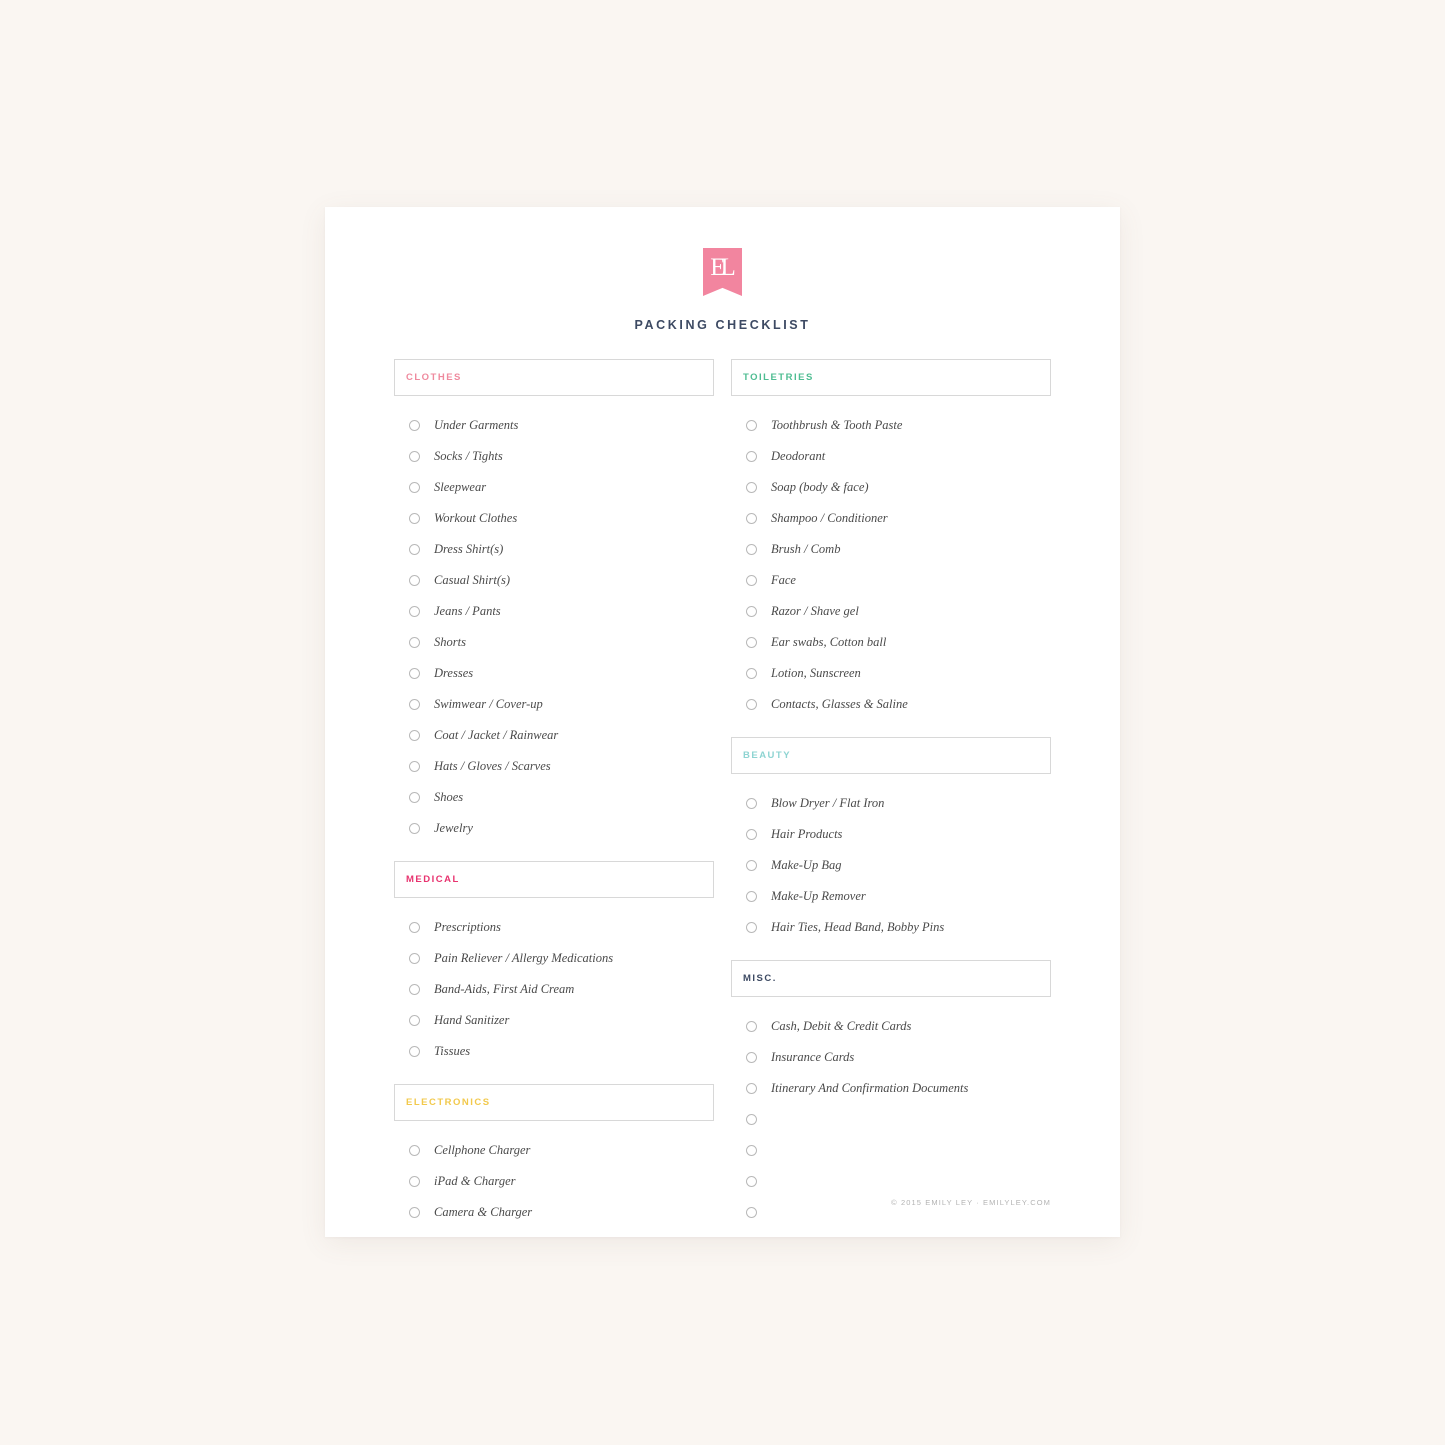 This screenshot has width=1445, height=1445. I want to click on checklist-row: Lotion, Sunscreen, so click(891, 673).